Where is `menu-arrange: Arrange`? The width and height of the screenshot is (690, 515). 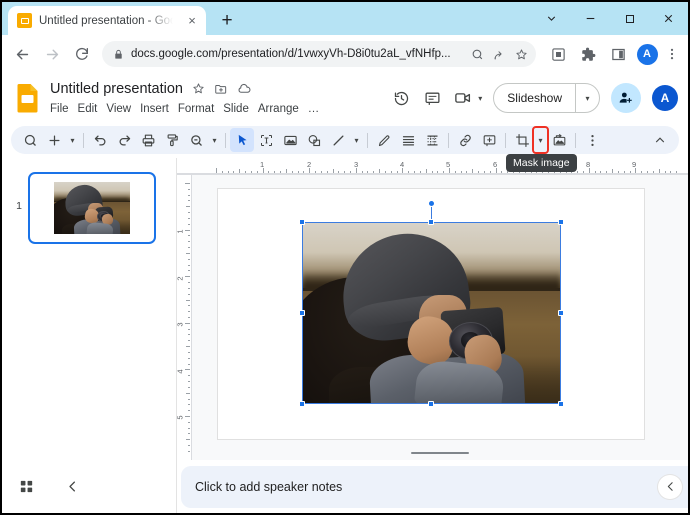 menu-arrange: Arrange is located at coordinates (278, 109).